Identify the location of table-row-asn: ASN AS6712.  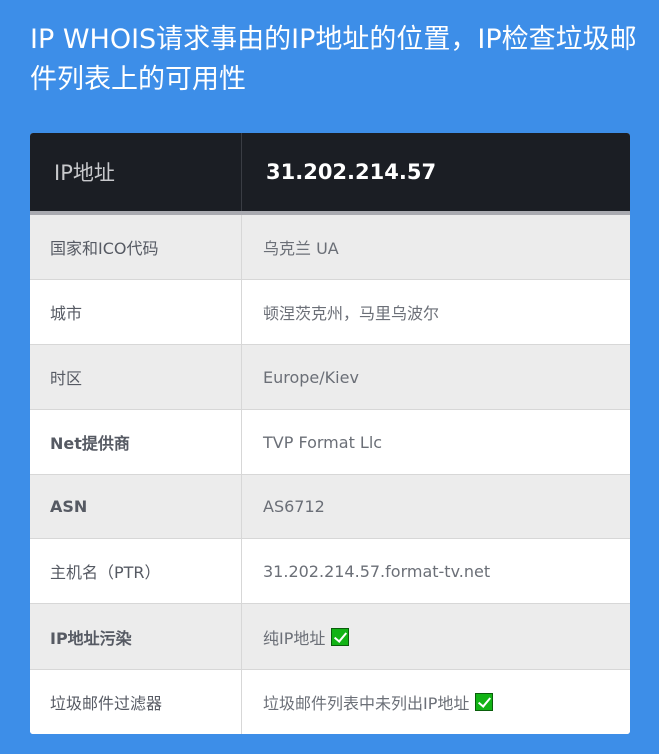
(330, 507).